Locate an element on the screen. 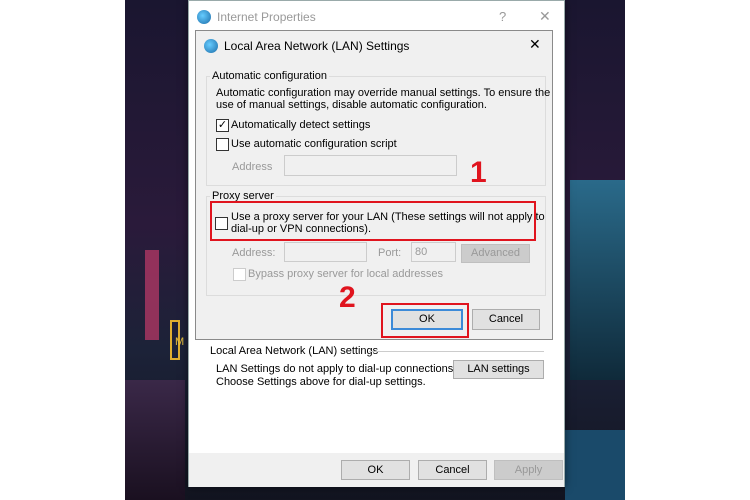 The height and width of the screenshot is (500, 750). advanced-button: Advanced is located at coordinates (495, 253).